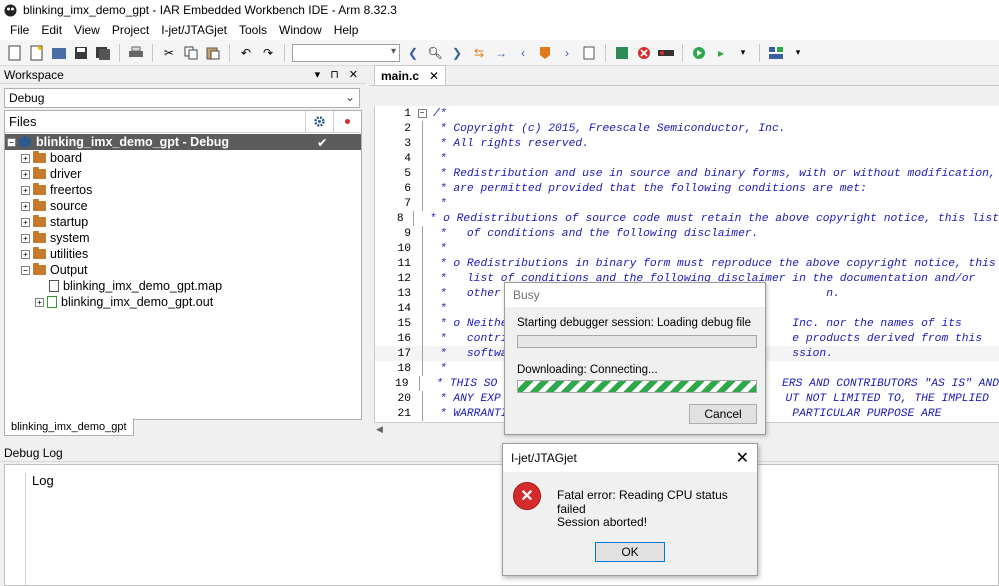  Describe the element at coordinates (687, 248) in the screenshot. I see `code-line: 10 *` at that location.